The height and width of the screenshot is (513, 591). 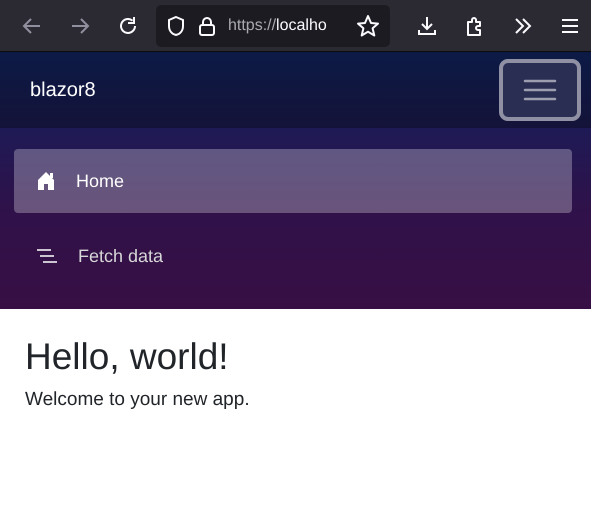 What do you see at coordinates (138, 400) in the screenshot?
I see `welcome-text: Welcome to your new app.` at bounding box center [138, 400].